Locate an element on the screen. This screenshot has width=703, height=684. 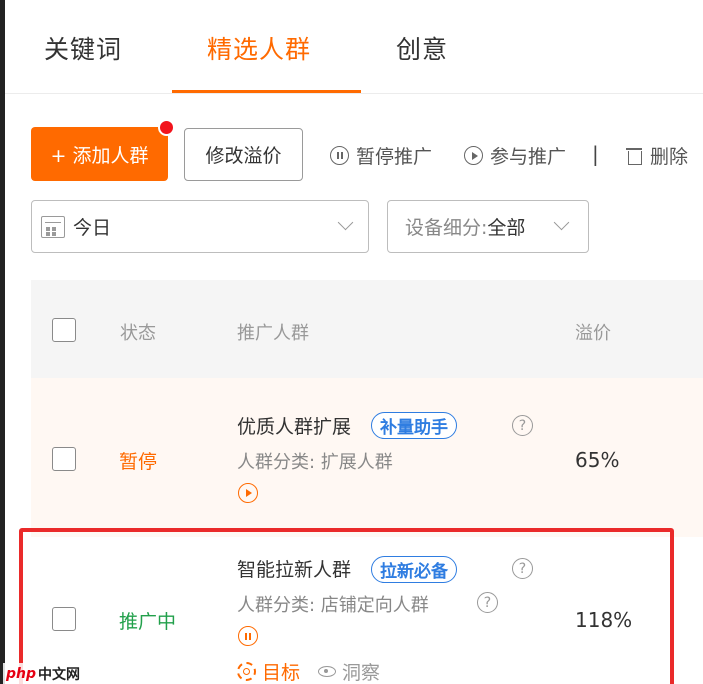
audience-tag: 补量助手 is located at coordinates (414, 425).